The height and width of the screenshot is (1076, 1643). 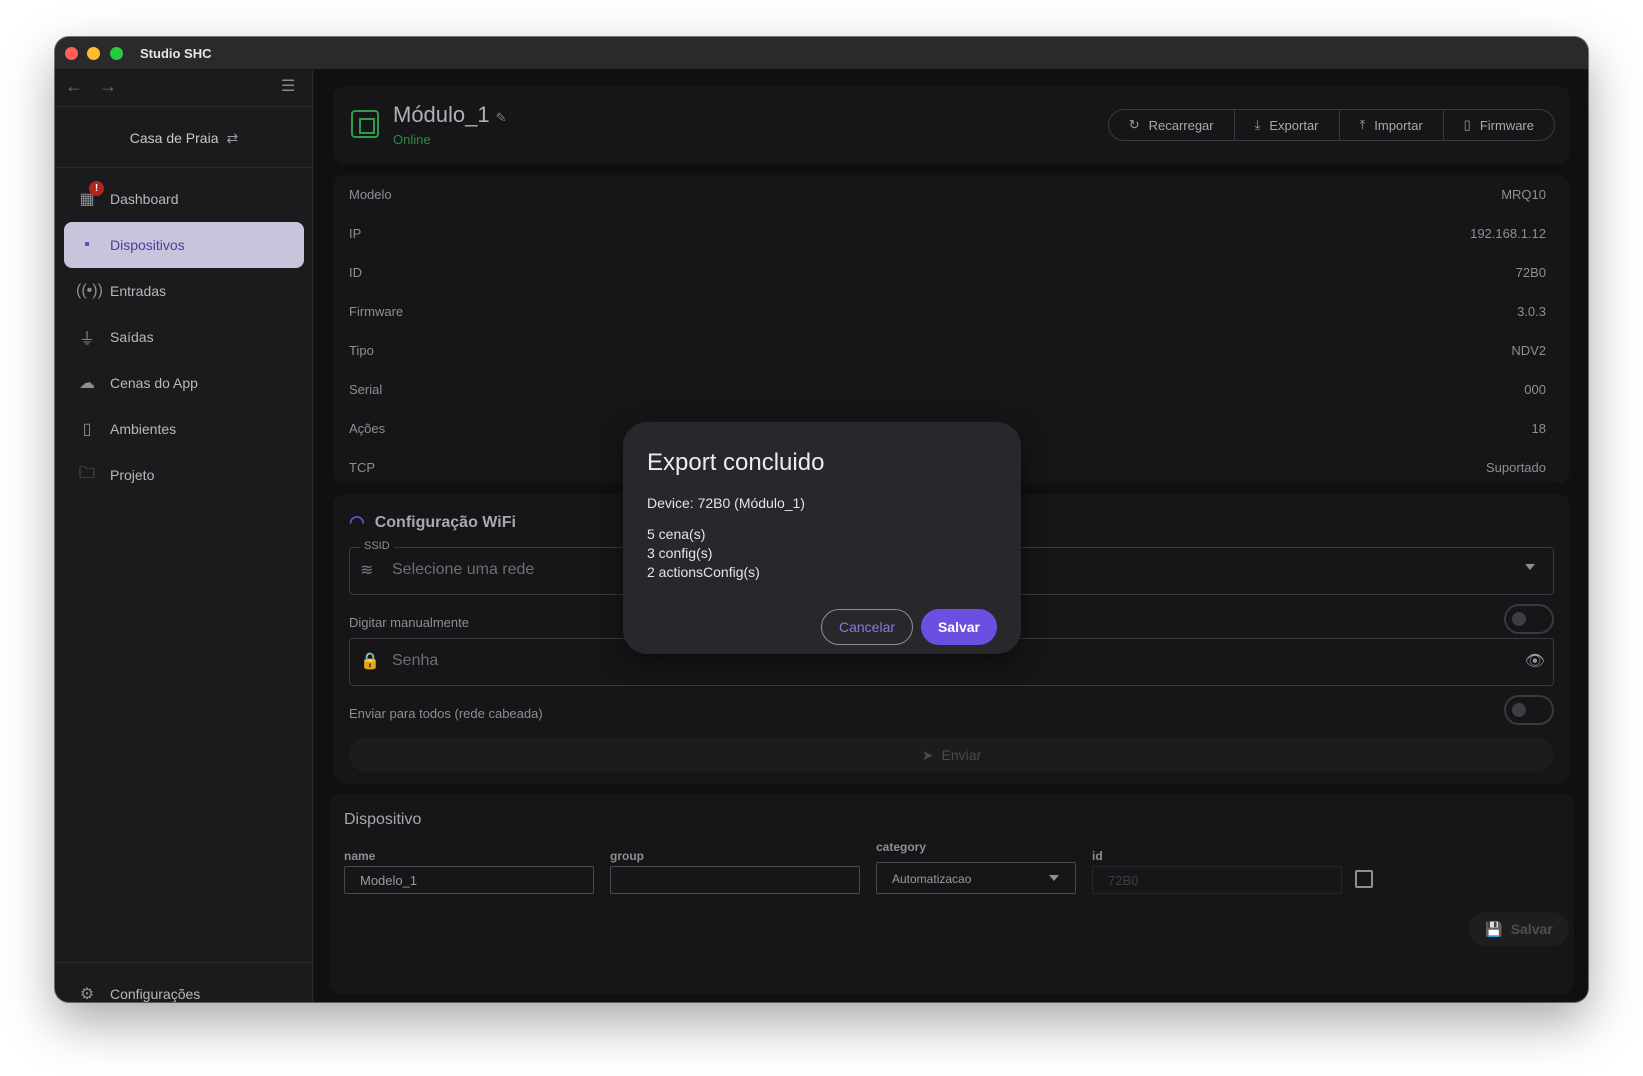 What do you see at coordinates (676, 534) in the screenshot?
I see `dialog-line: 5 cena(s)` at bounding box center [676, 534].